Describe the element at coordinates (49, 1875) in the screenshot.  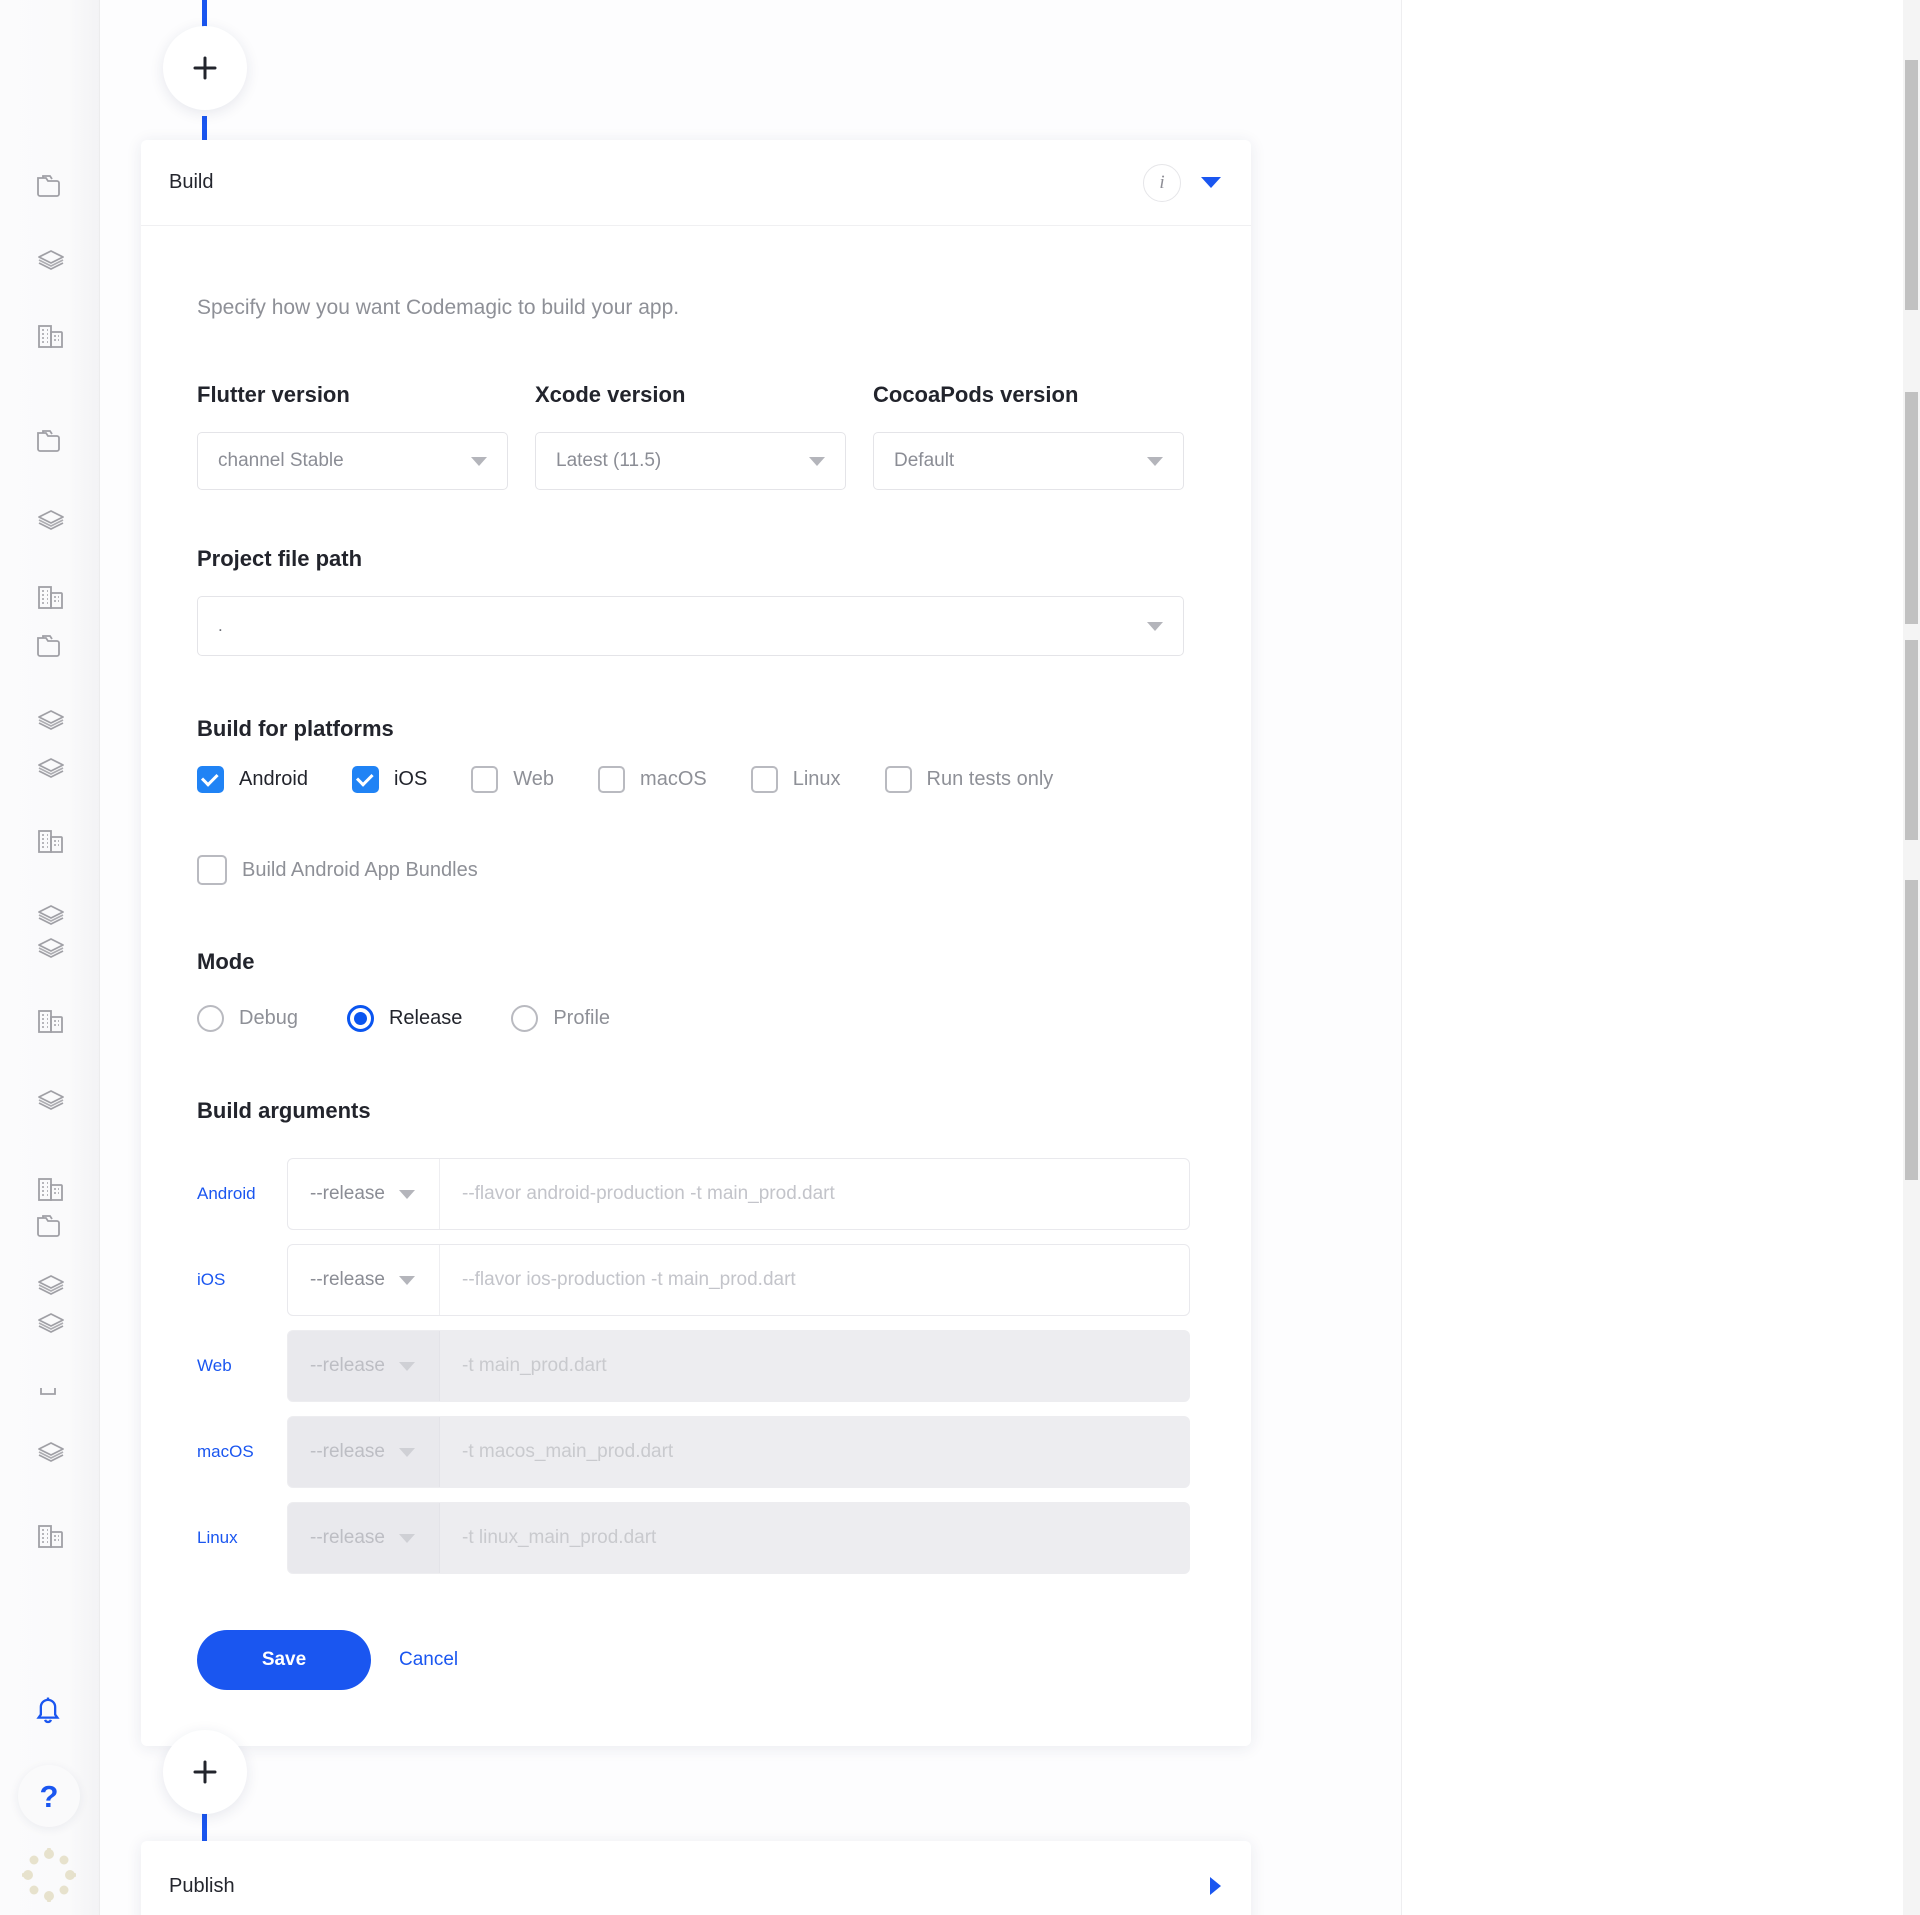
I see `codemagic-logo` at that location.